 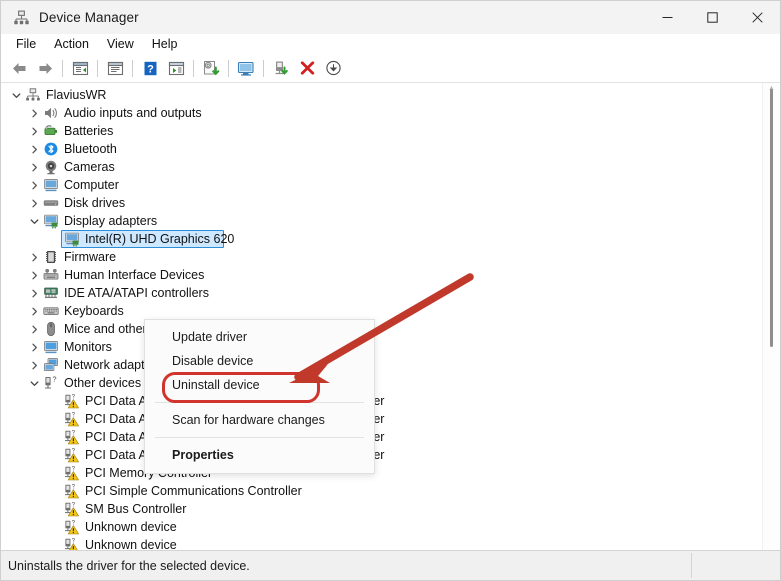 What do you see at coordinates (45, 68) in the screenshot?
I see `forward-icon` at bounding box center [45, 68].